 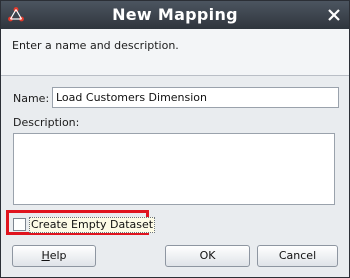 What do you see at coordinates (334, 15) in the screenshot?
I see `close-icon` at bounding box center [334, 15].